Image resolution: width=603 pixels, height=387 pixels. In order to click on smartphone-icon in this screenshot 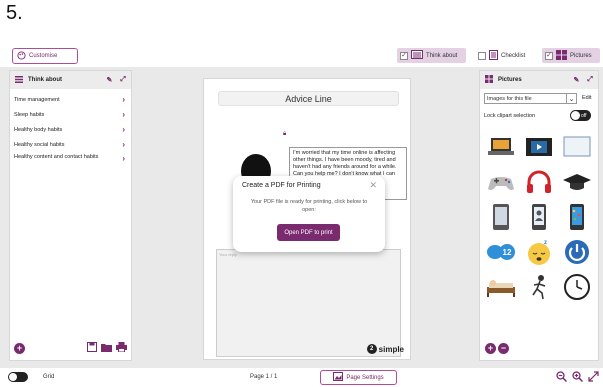, I will do `click(577, 216)`.